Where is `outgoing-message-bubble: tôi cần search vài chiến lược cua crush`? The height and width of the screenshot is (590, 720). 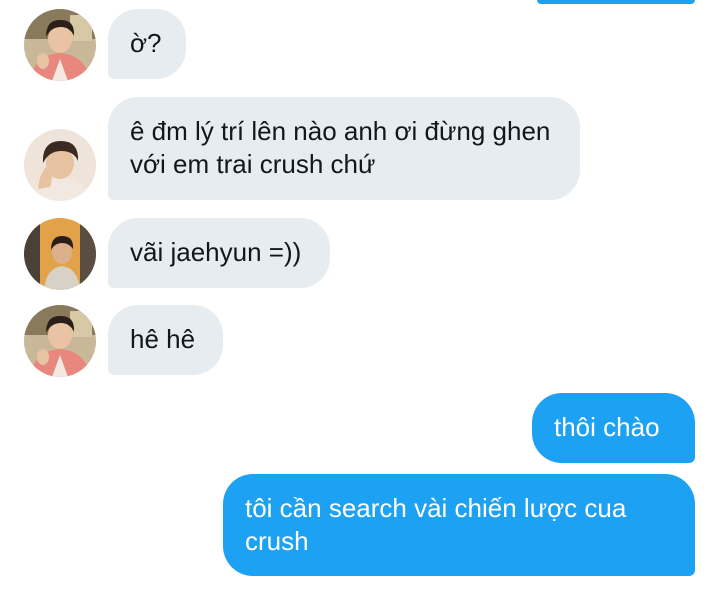 outgoing-message-bubble: tôi cần search vài chiến lược cua crush is located at coordinates (459, 525).